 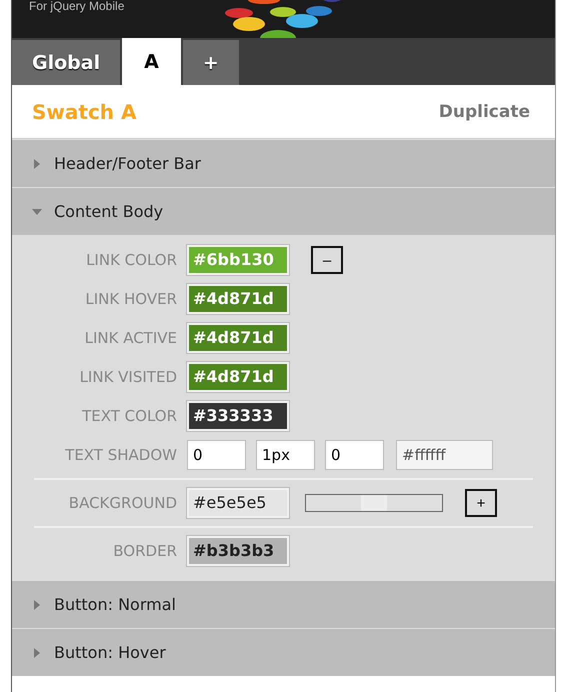 What do you see at coordinates (37, 211) in the screenshot?
I see `caret-down-icon` at bounding box center [37, 211].